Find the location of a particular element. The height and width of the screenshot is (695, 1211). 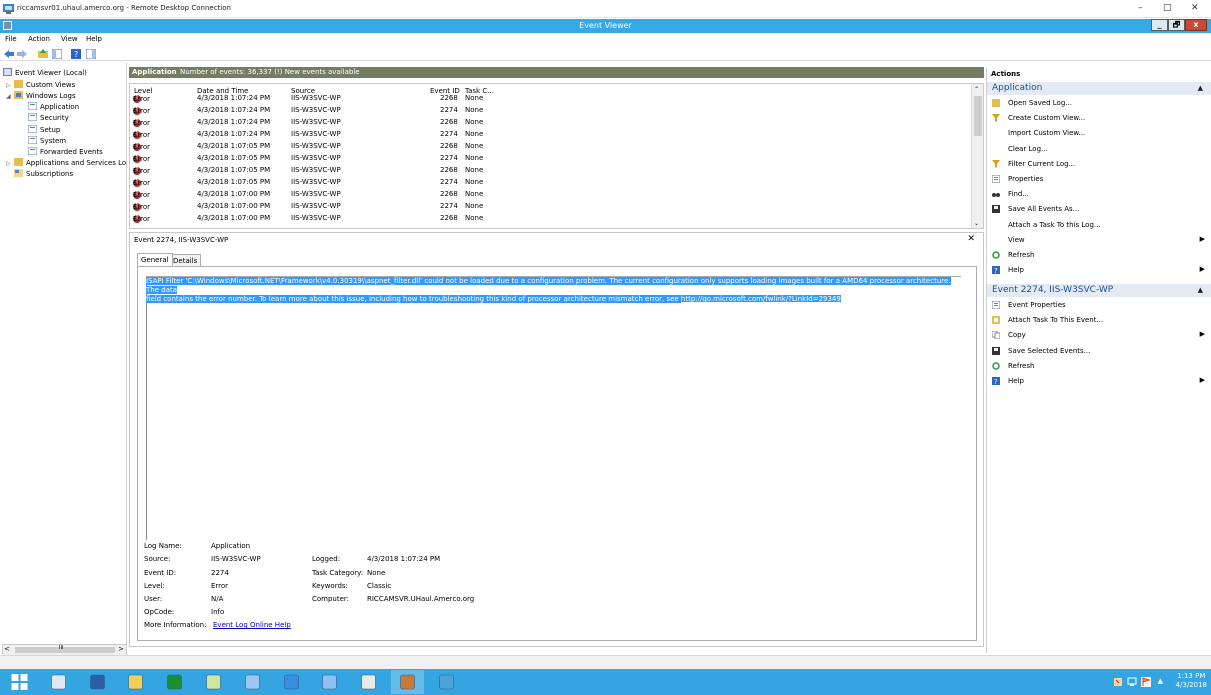

taskbar-event-viewer-button is located at coordinates (407, 682).